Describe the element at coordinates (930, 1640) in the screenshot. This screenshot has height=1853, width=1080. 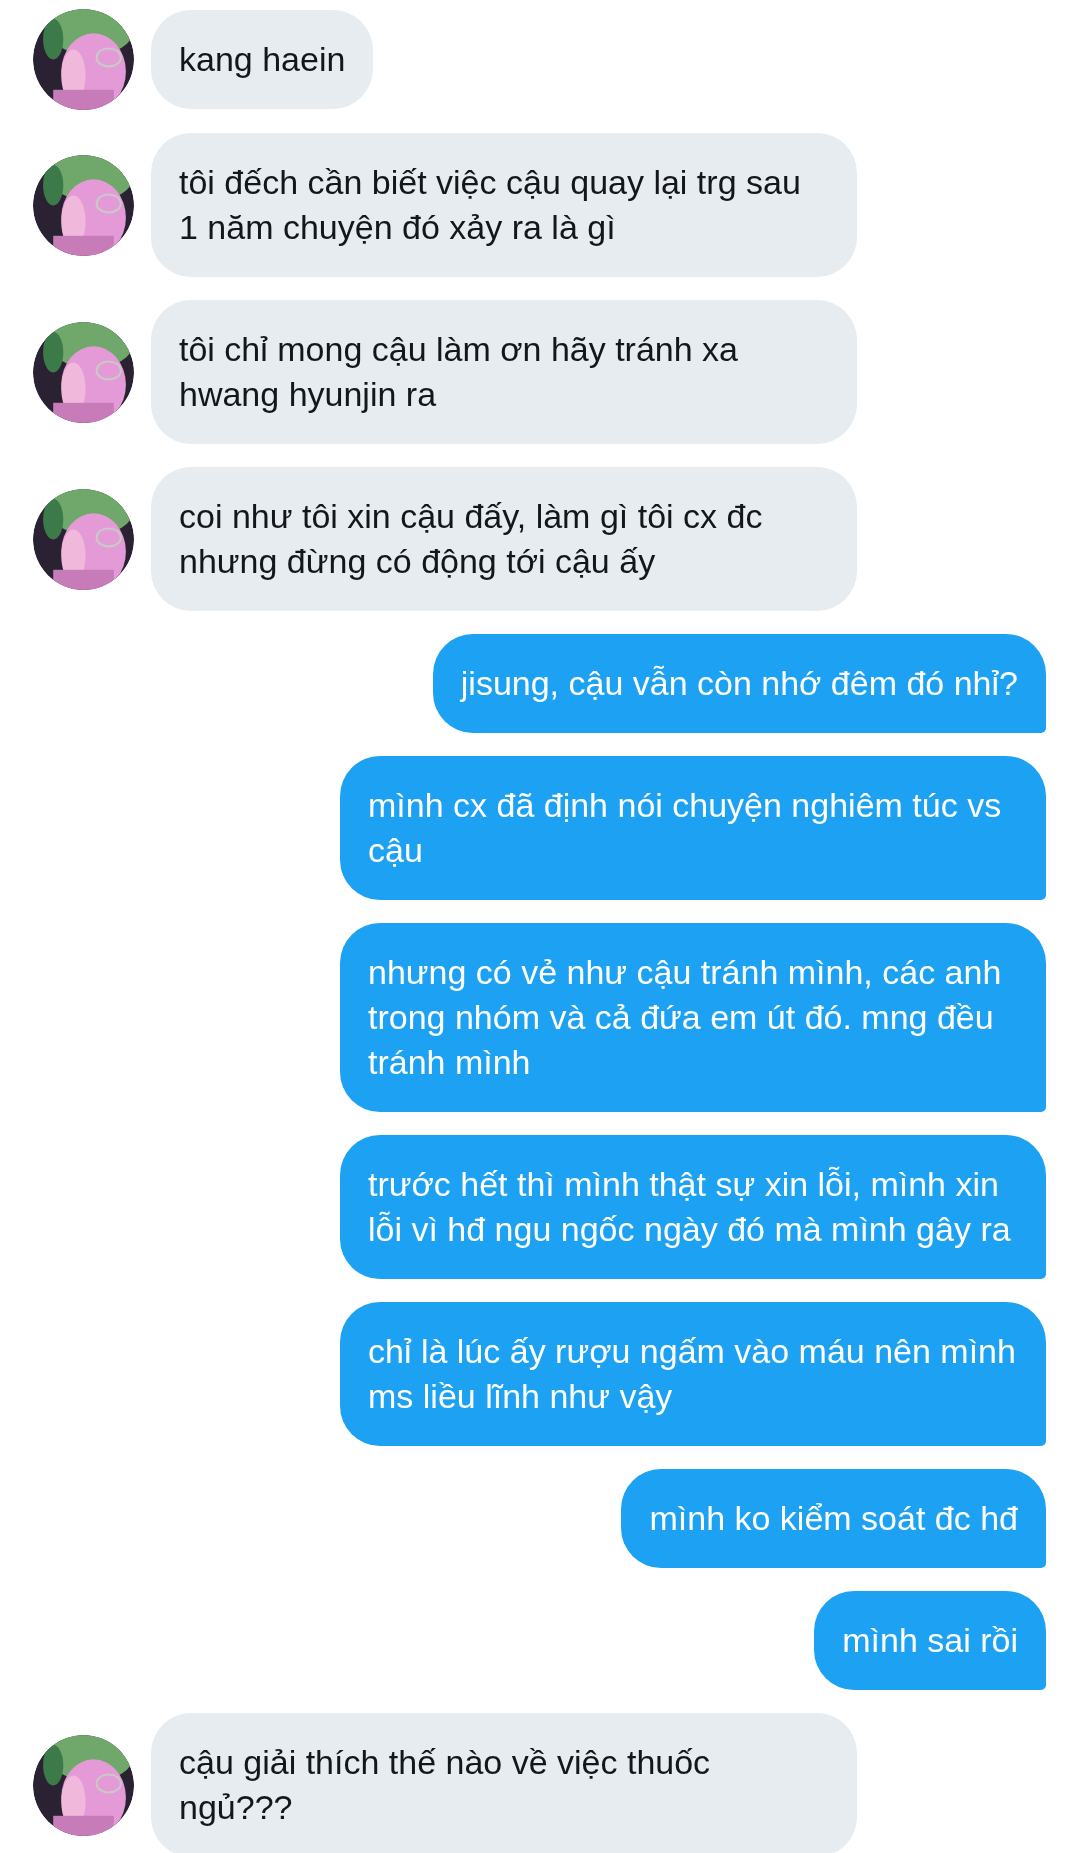
I see `message-bubble: mình sai rồi` at that location.